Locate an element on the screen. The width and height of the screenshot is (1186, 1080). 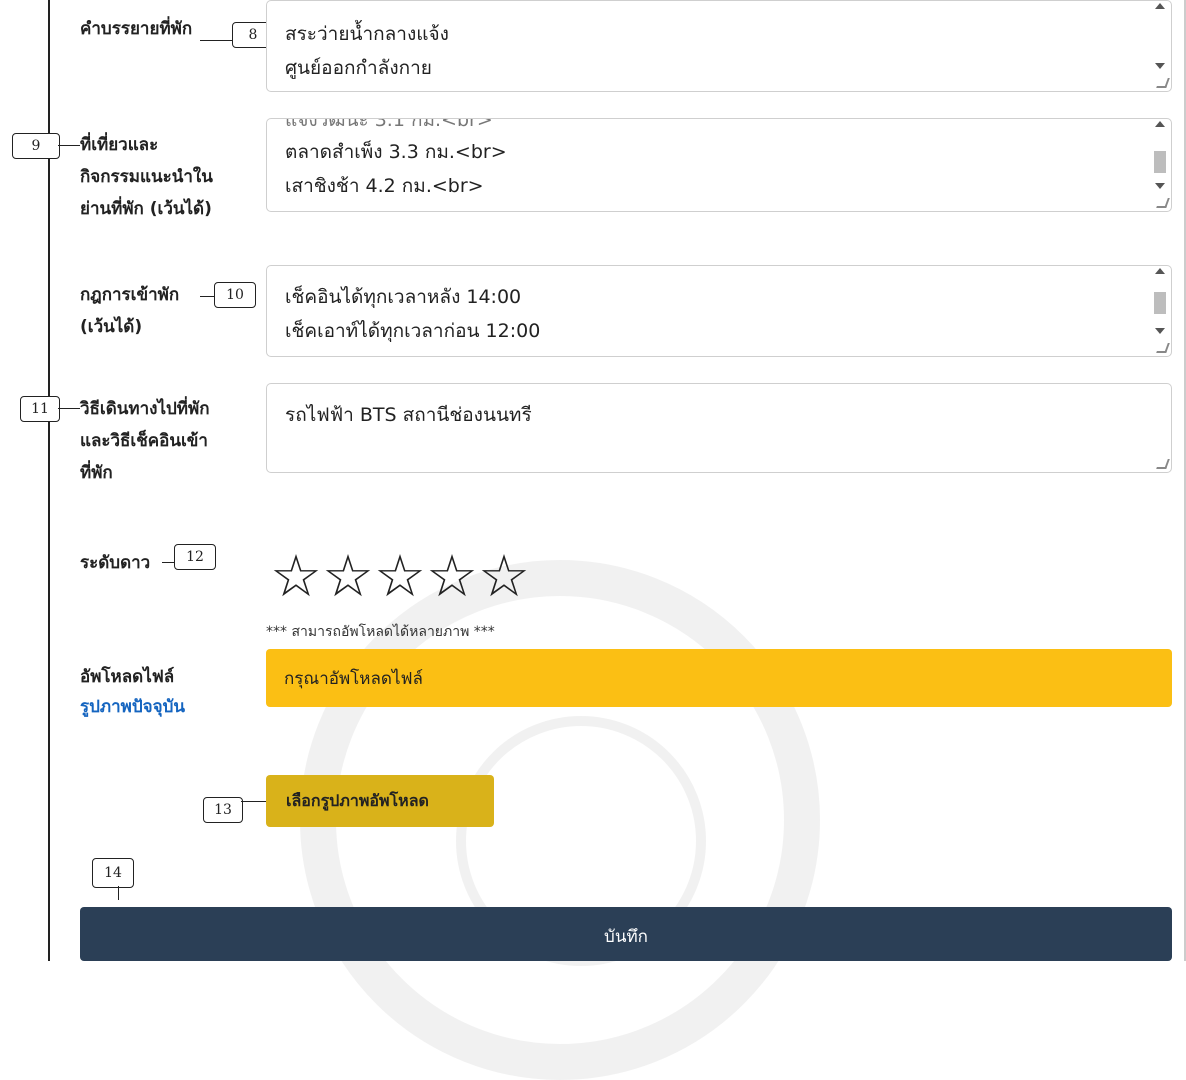
callout-11-pointer is located at coordinates (69, 408).